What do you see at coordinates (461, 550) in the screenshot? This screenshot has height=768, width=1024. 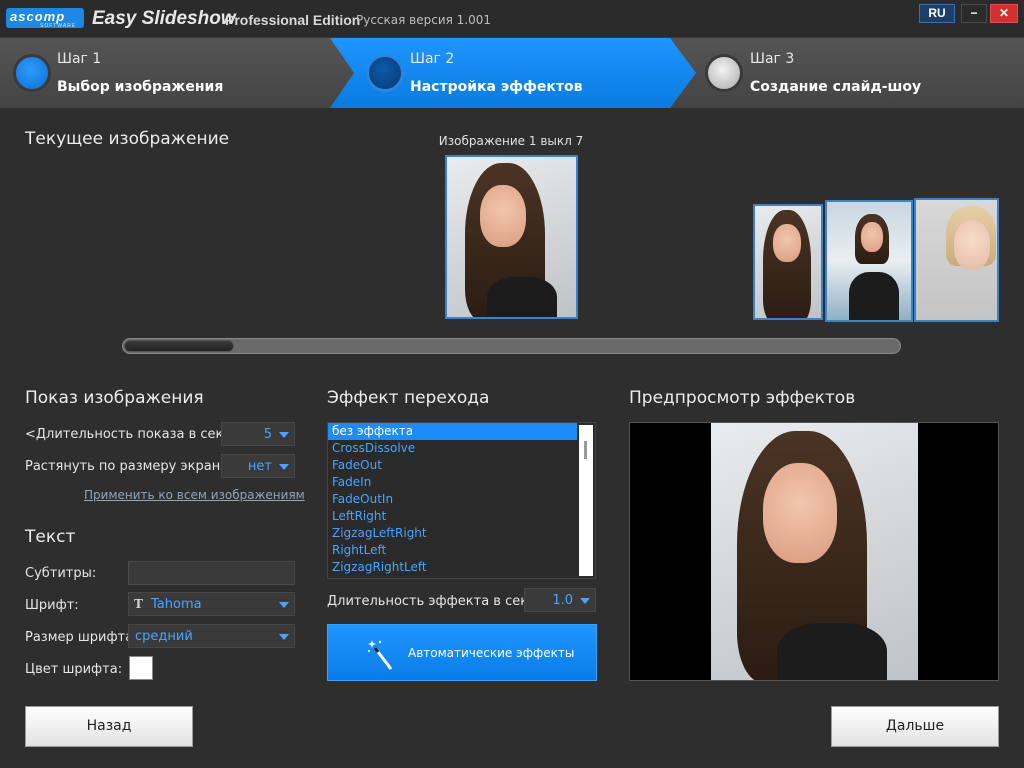 I see `effect-list-item: RightLeft` at bounding box center [461, 550].